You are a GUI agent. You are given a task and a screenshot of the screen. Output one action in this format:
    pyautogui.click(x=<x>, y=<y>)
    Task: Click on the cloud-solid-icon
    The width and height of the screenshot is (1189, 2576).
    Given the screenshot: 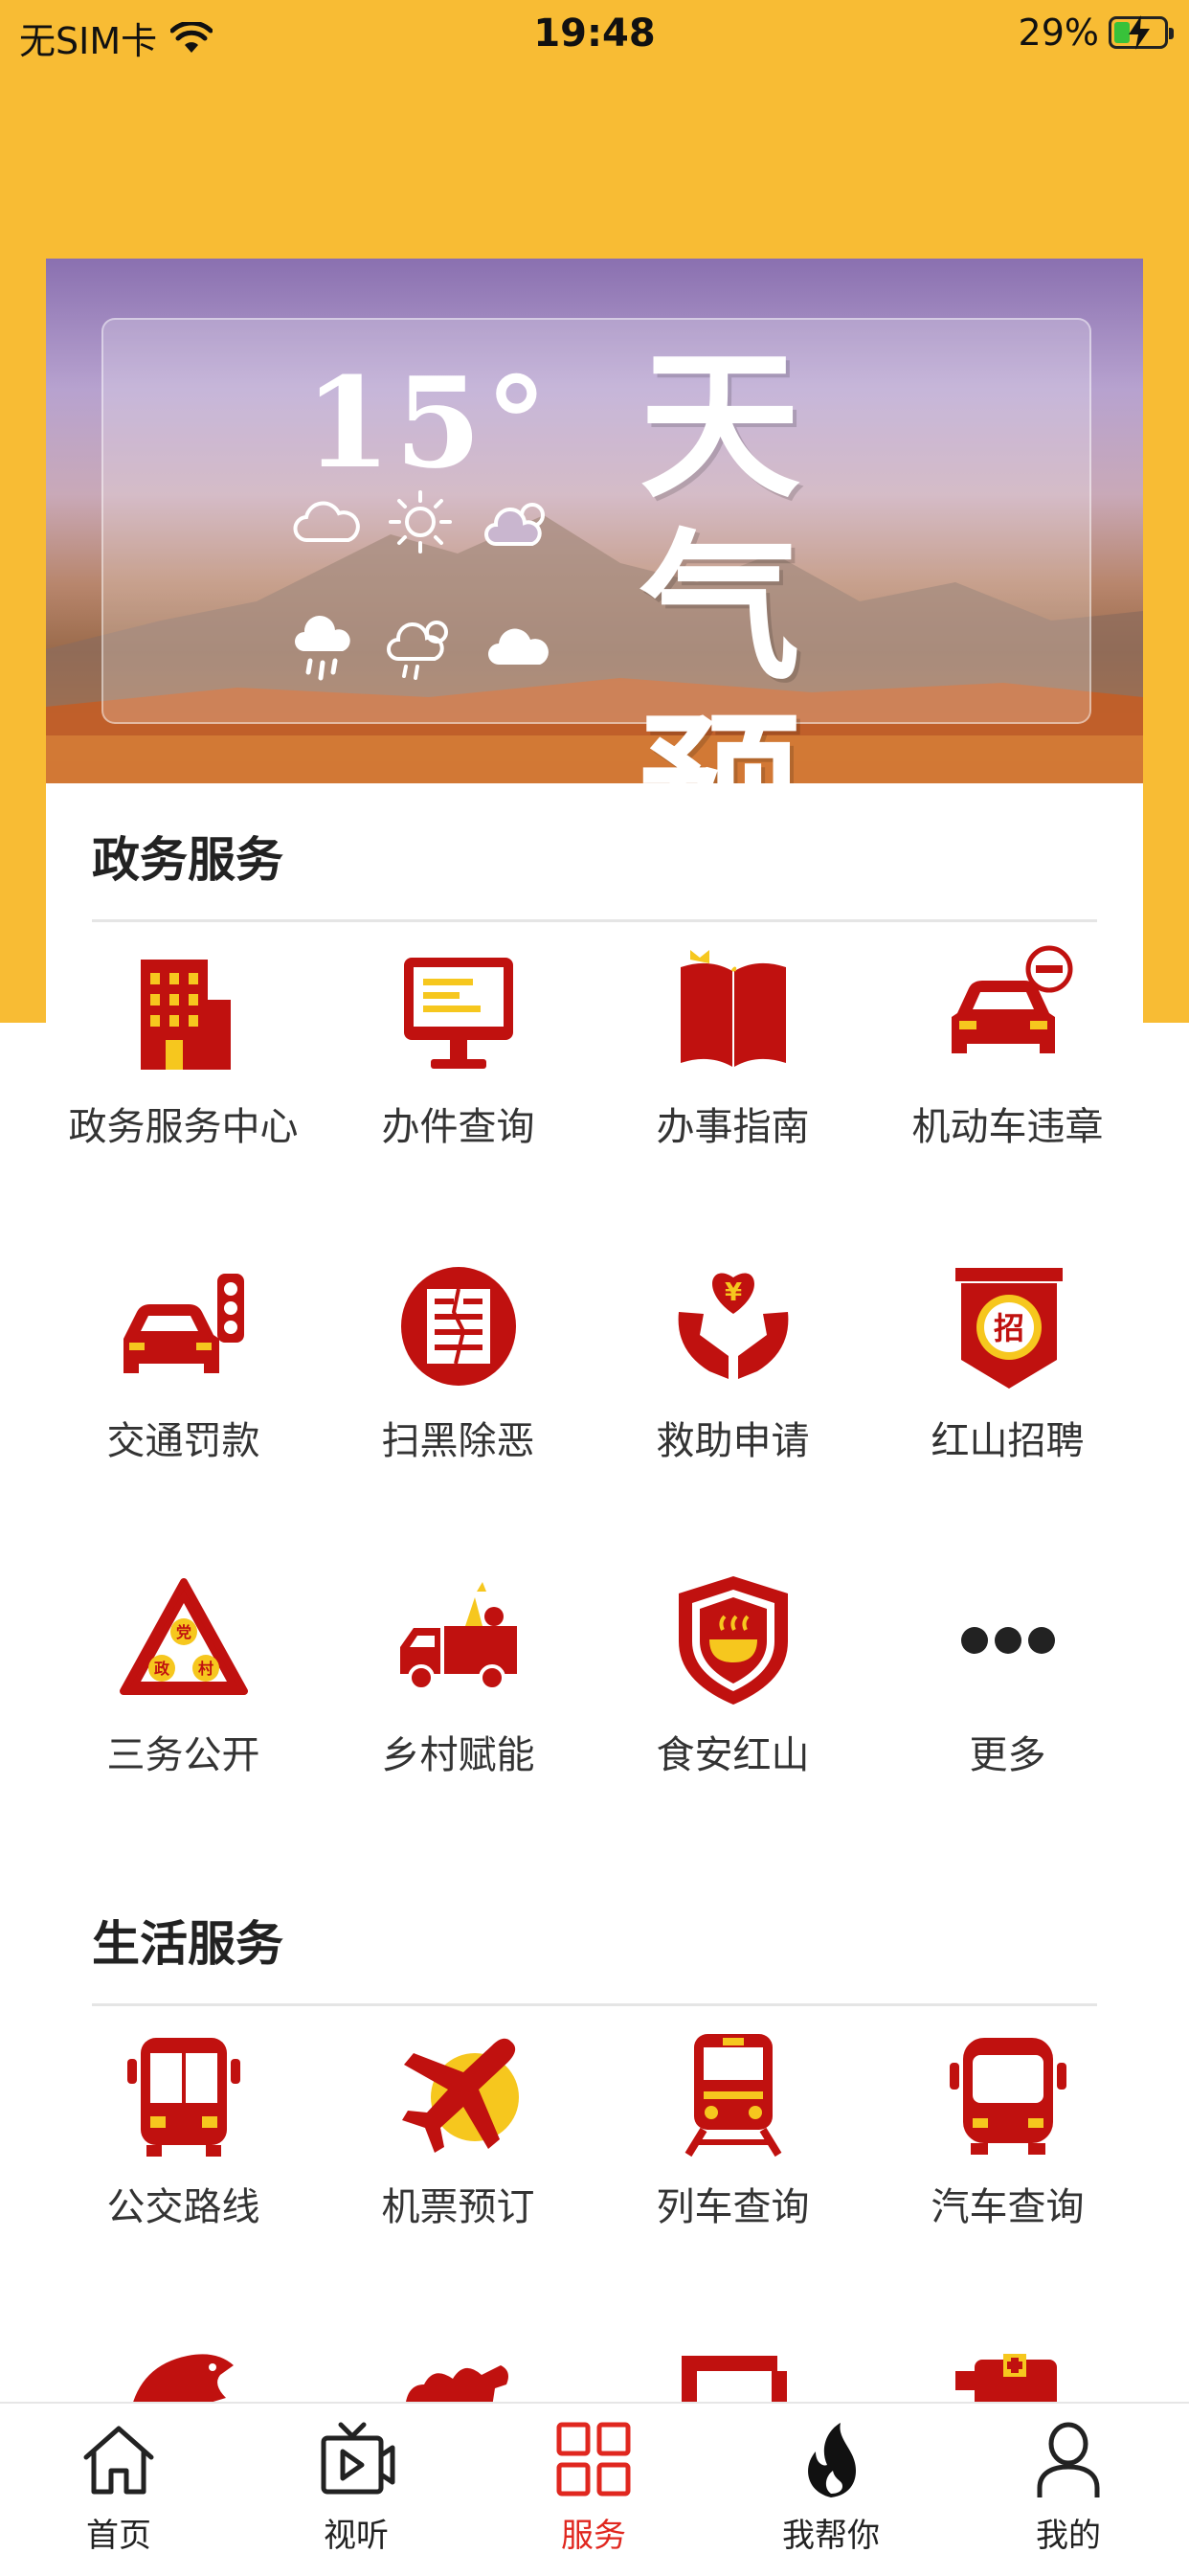 What is the action you would take?
    pyautogui.click(x=518, y=646)
    